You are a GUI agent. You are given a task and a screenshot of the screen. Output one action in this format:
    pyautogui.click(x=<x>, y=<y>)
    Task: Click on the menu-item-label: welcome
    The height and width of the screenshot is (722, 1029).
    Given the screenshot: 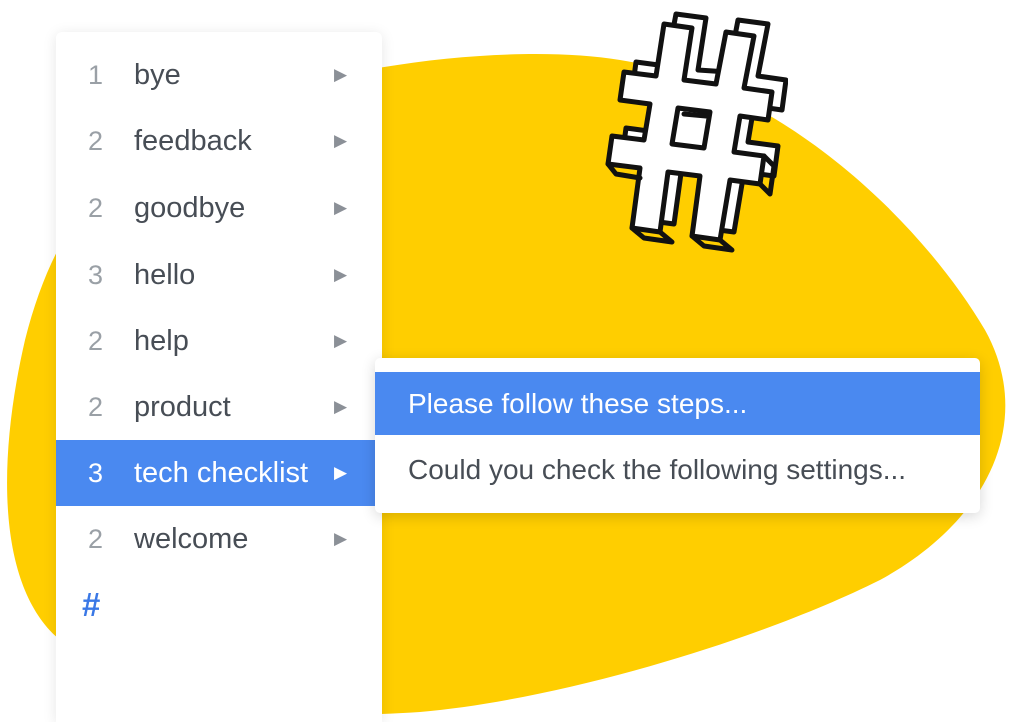 What is the action you would take?
    pyautogui.click(x=191, y=538)
    